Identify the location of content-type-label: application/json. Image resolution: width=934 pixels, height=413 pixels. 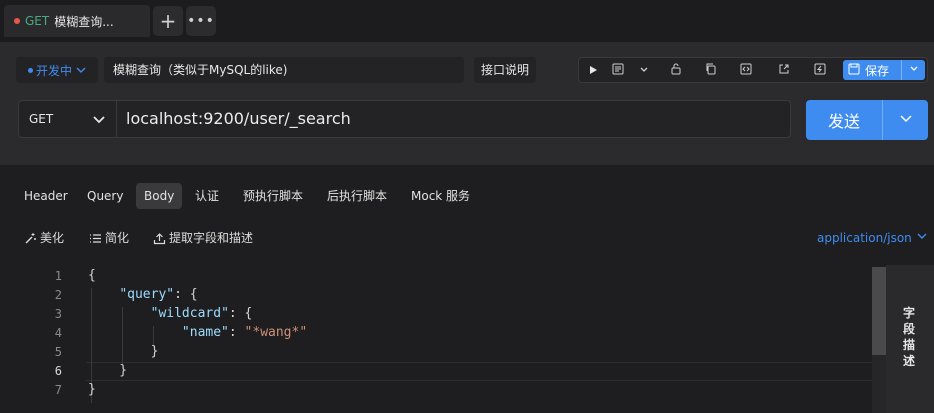
(864, 238).